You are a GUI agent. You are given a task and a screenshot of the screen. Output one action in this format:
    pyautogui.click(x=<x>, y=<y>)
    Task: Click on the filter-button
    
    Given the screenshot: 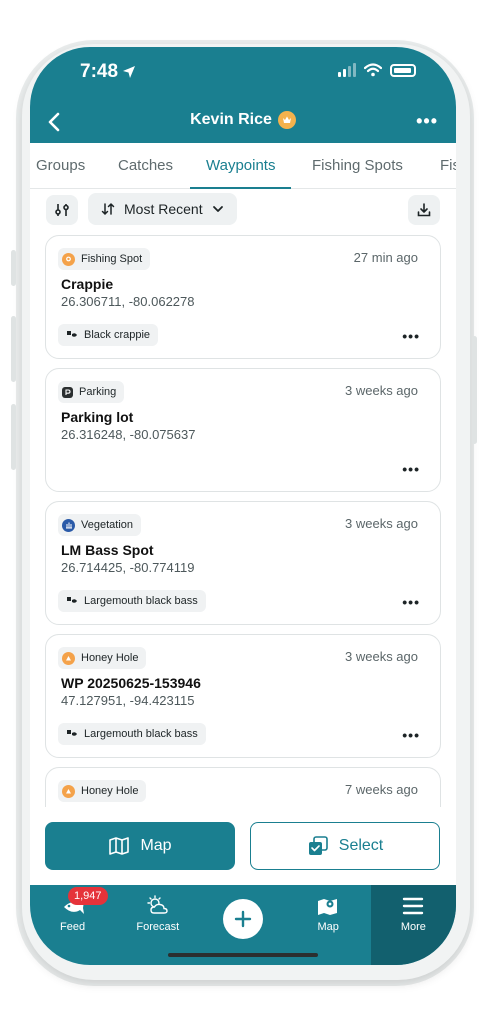 What is the action you would take?
    pyautogui.click(x=62, y=210)
    